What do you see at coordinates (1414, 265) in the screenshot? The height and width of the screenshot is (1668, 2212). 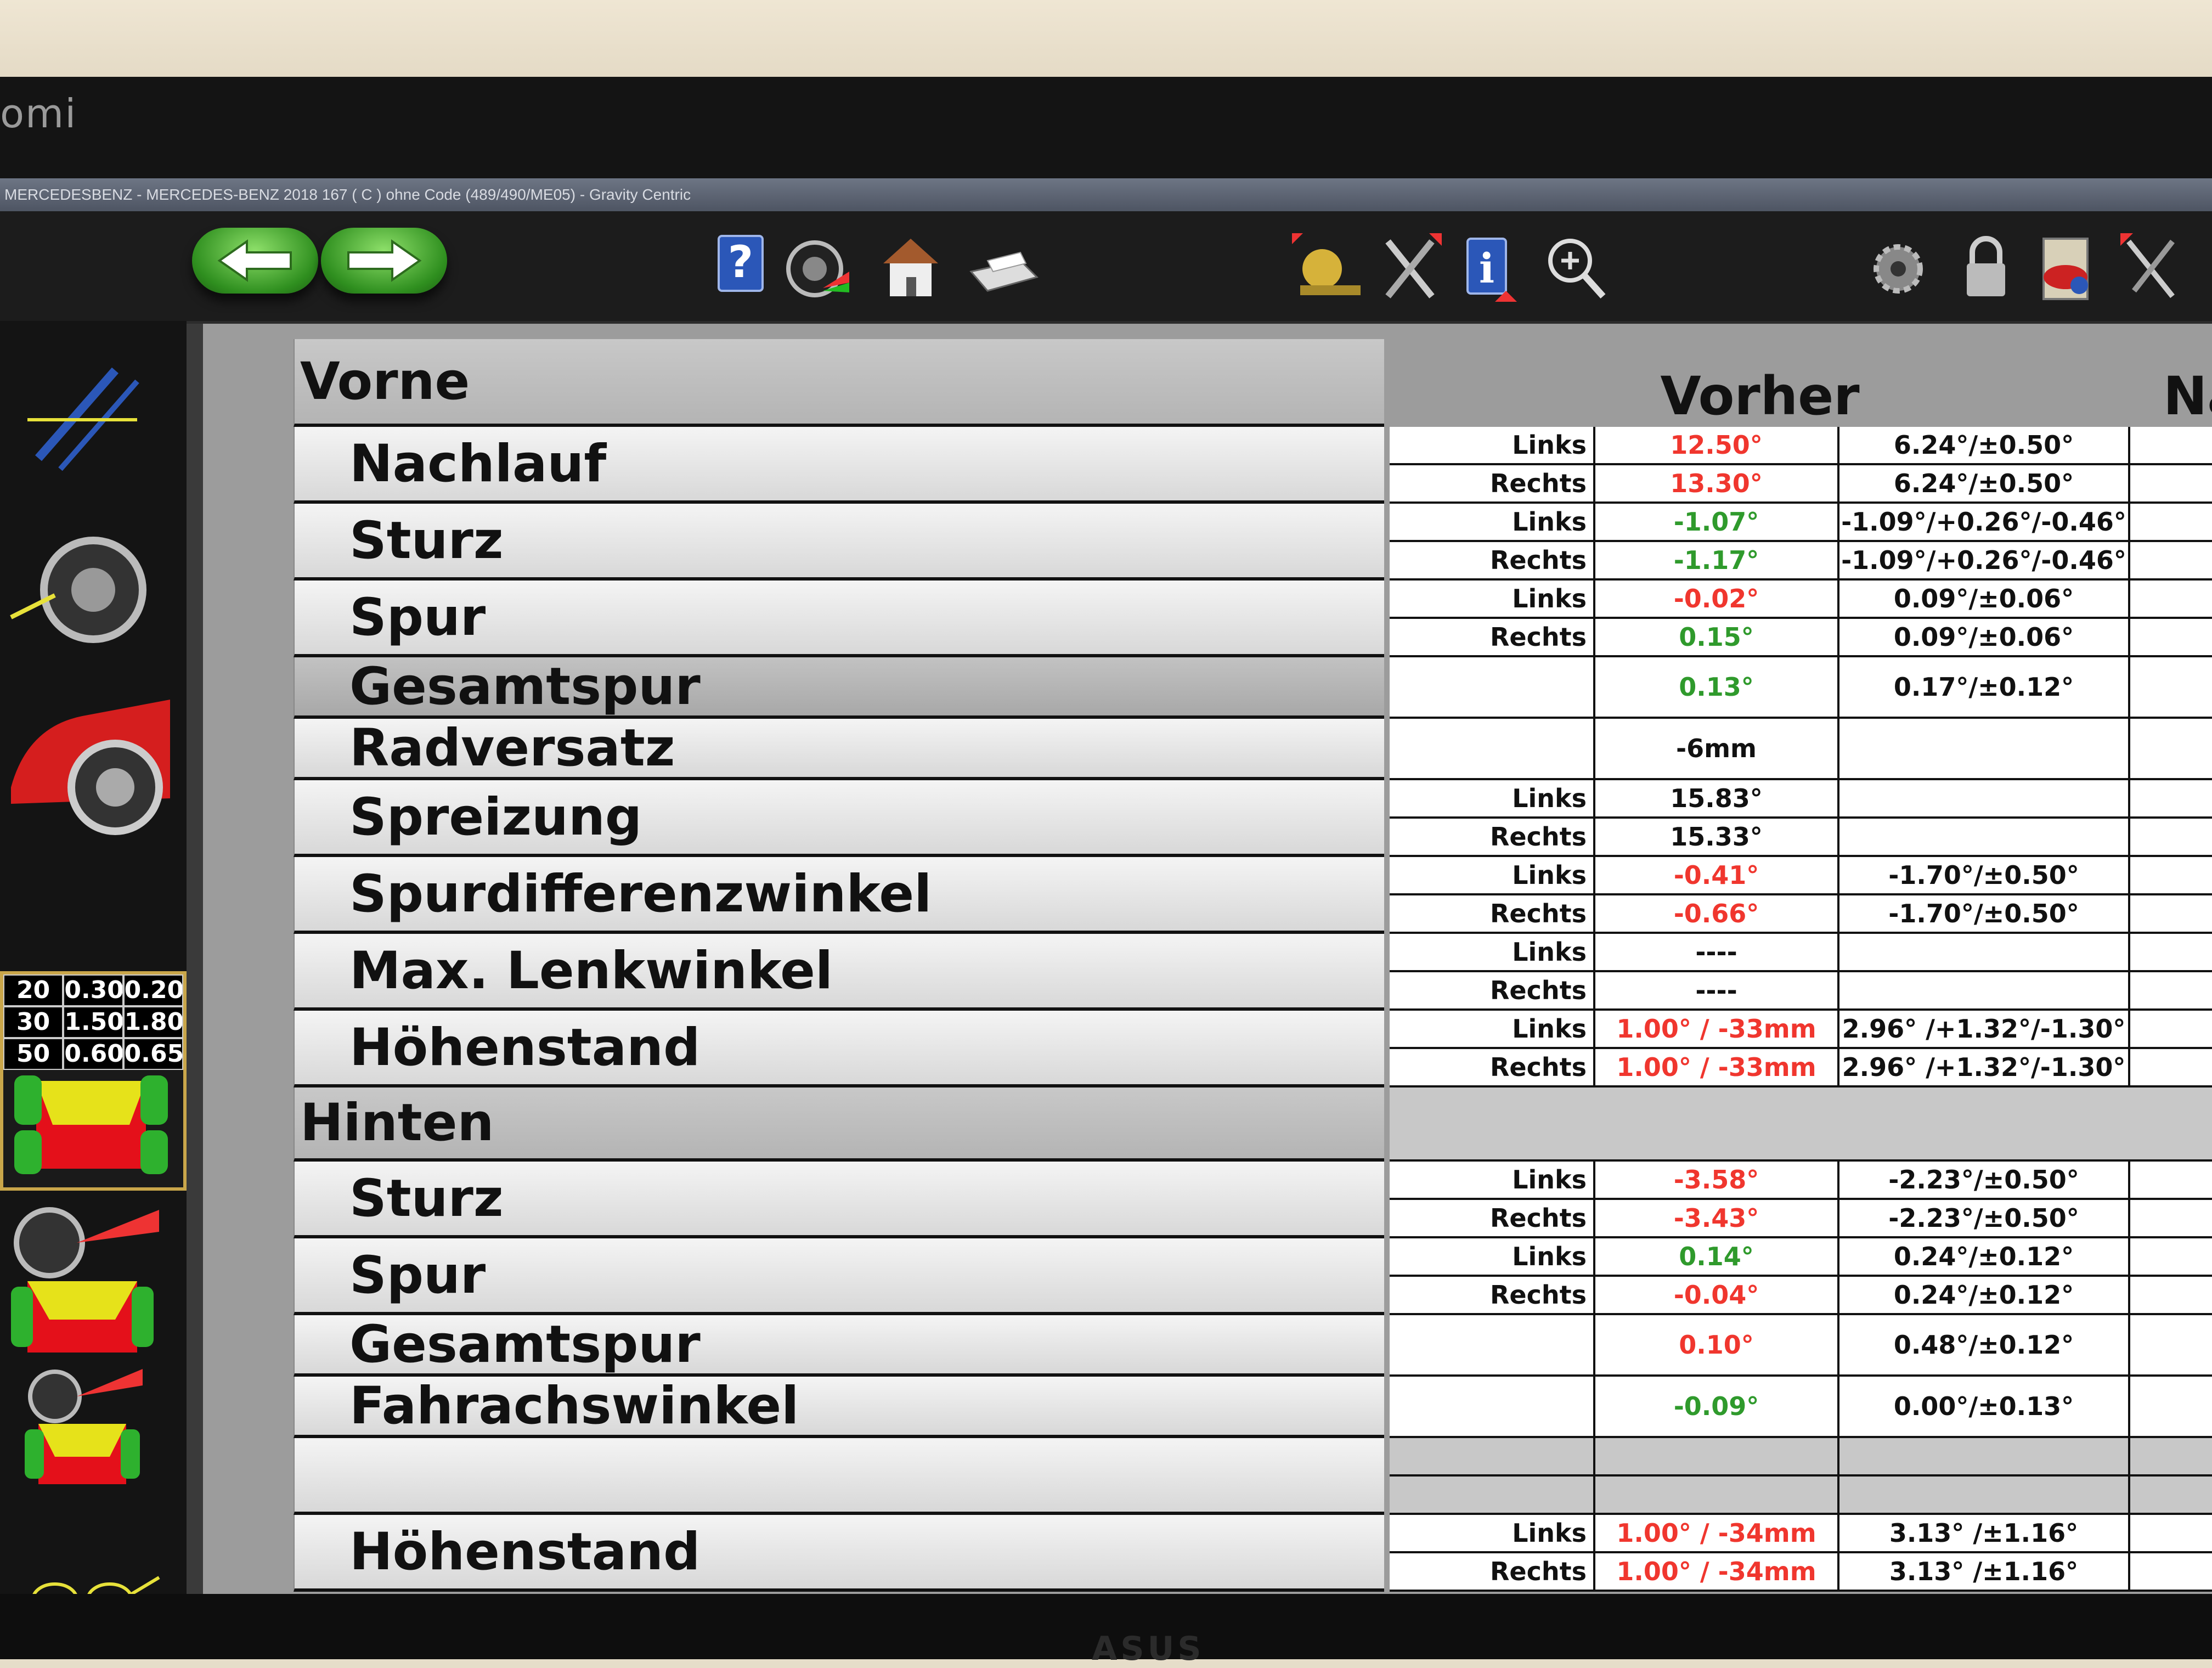 I see `tools-icon` at bounding box center [1414, 265].